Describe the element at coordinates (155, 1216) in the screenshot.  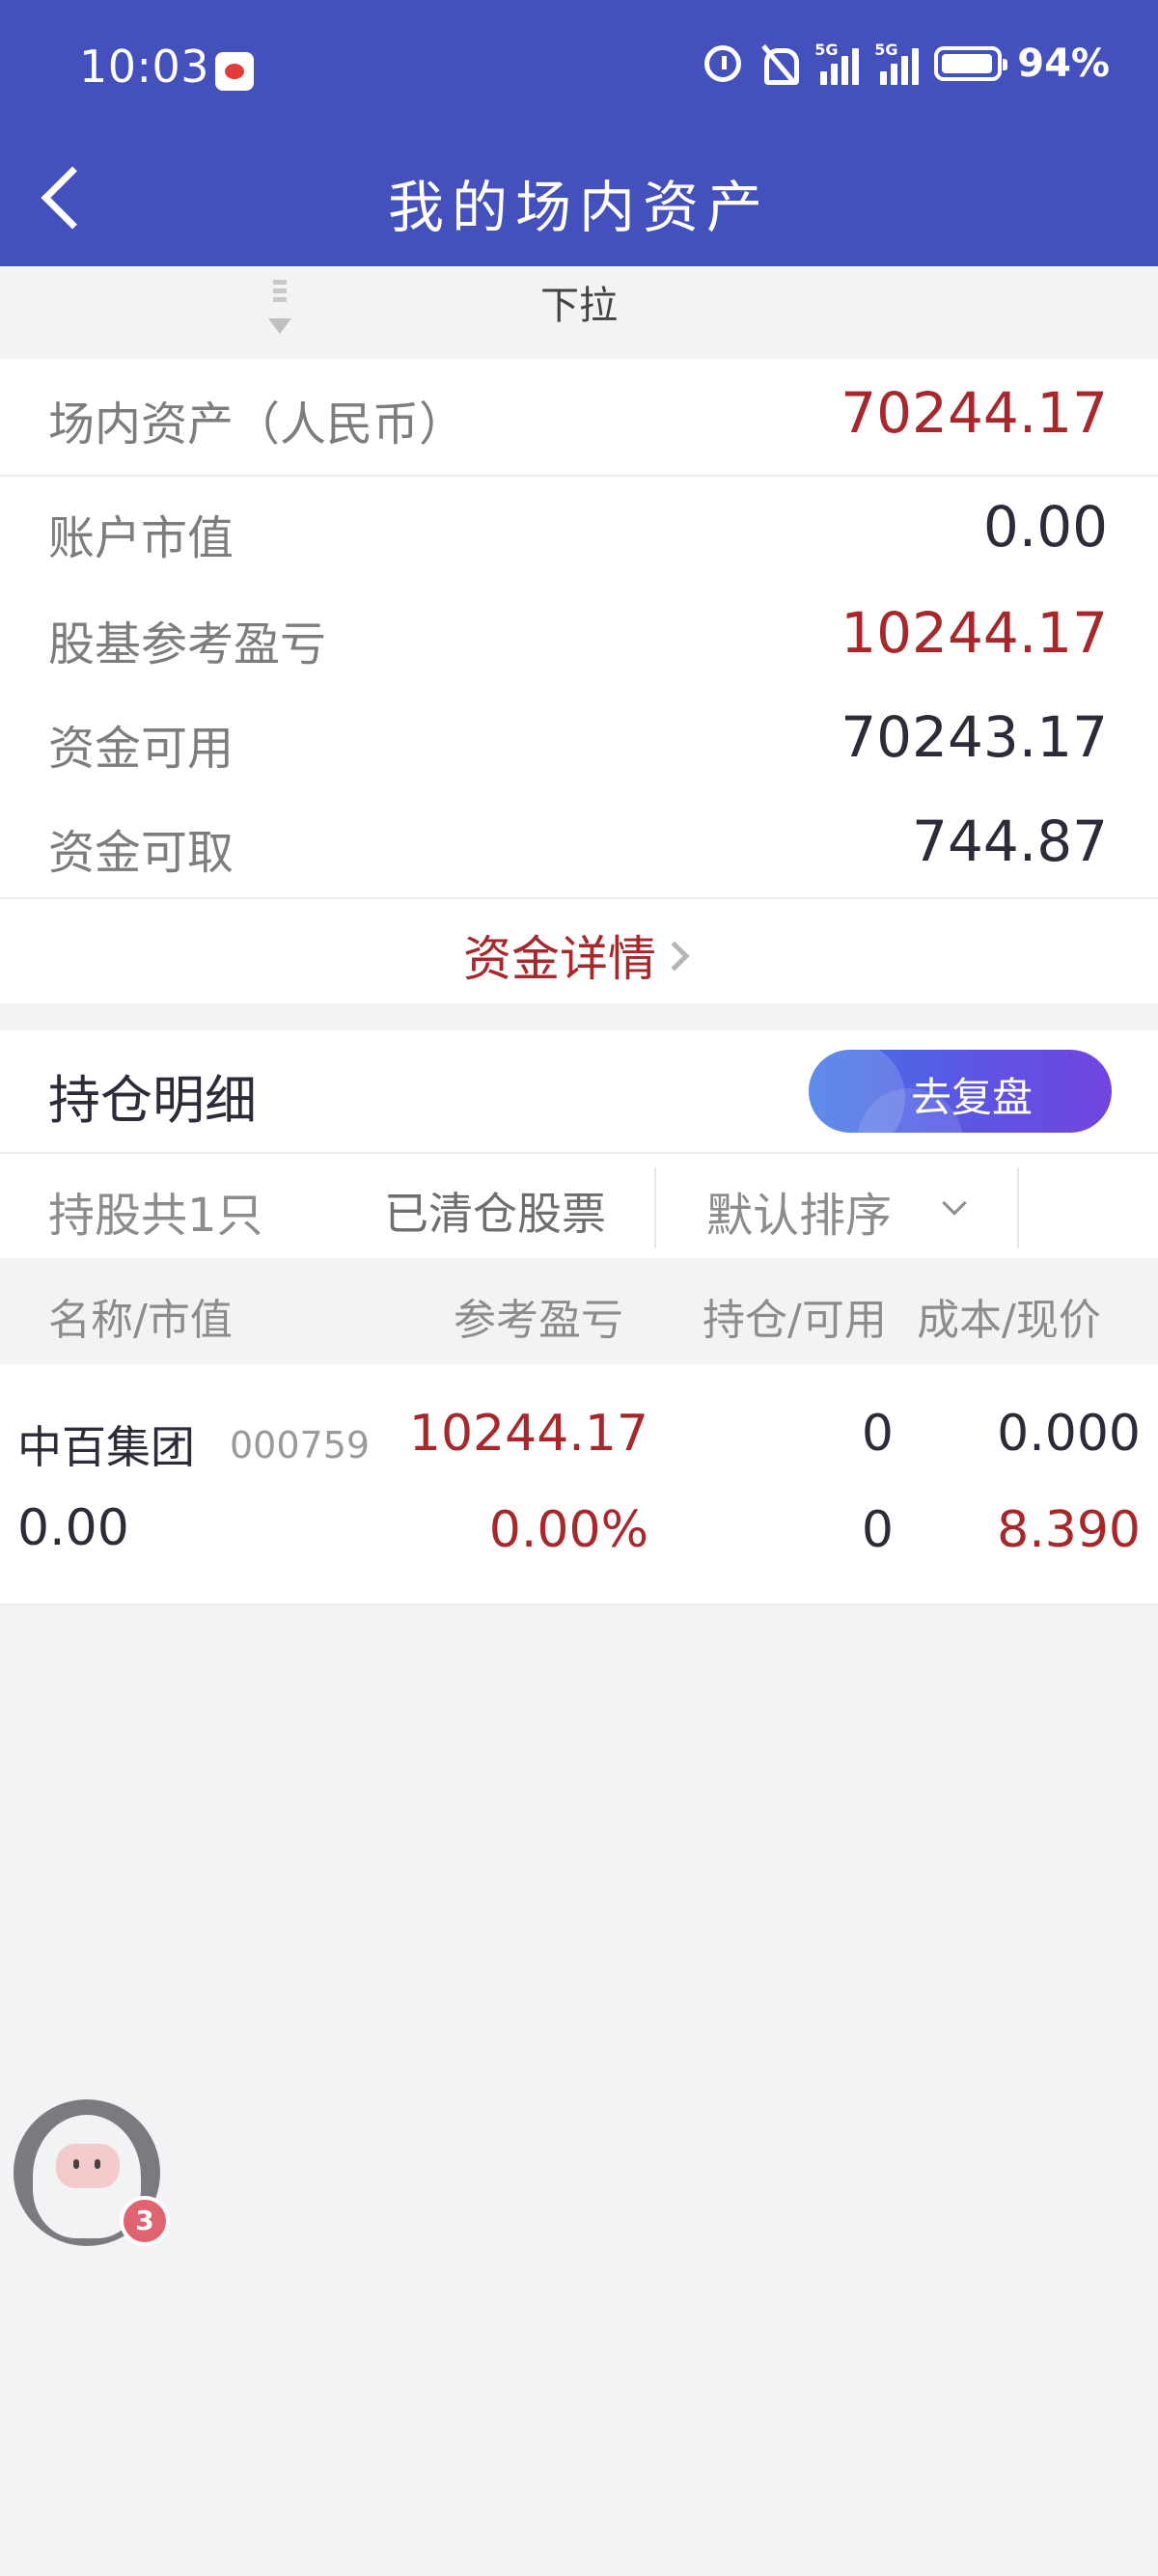
I see `holdings-count: 持股共1只` at that location.